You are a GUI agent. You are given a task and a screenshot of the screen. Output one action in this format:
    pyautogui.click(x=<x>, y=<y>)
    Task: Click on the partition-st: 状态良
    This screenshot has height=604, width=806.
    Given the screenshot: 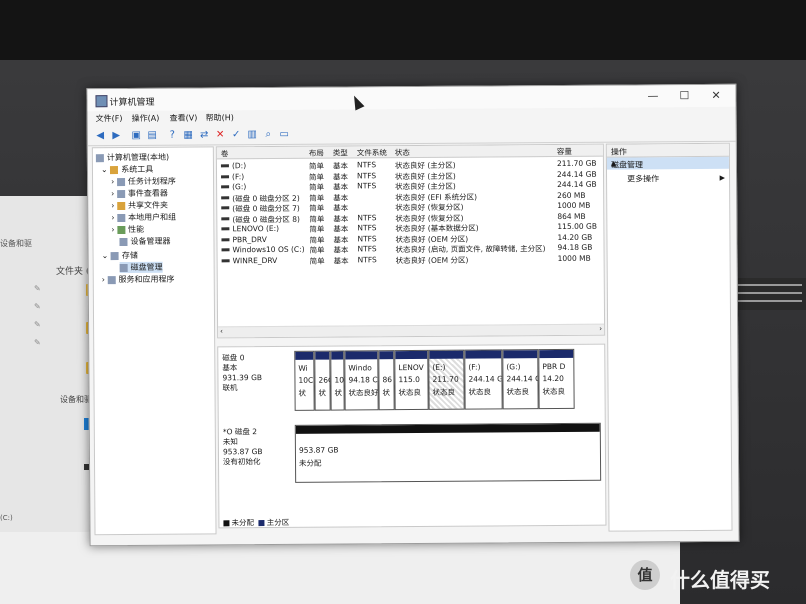 What is the action you would take?
    pyautogui.click(x=410, y=392)
    